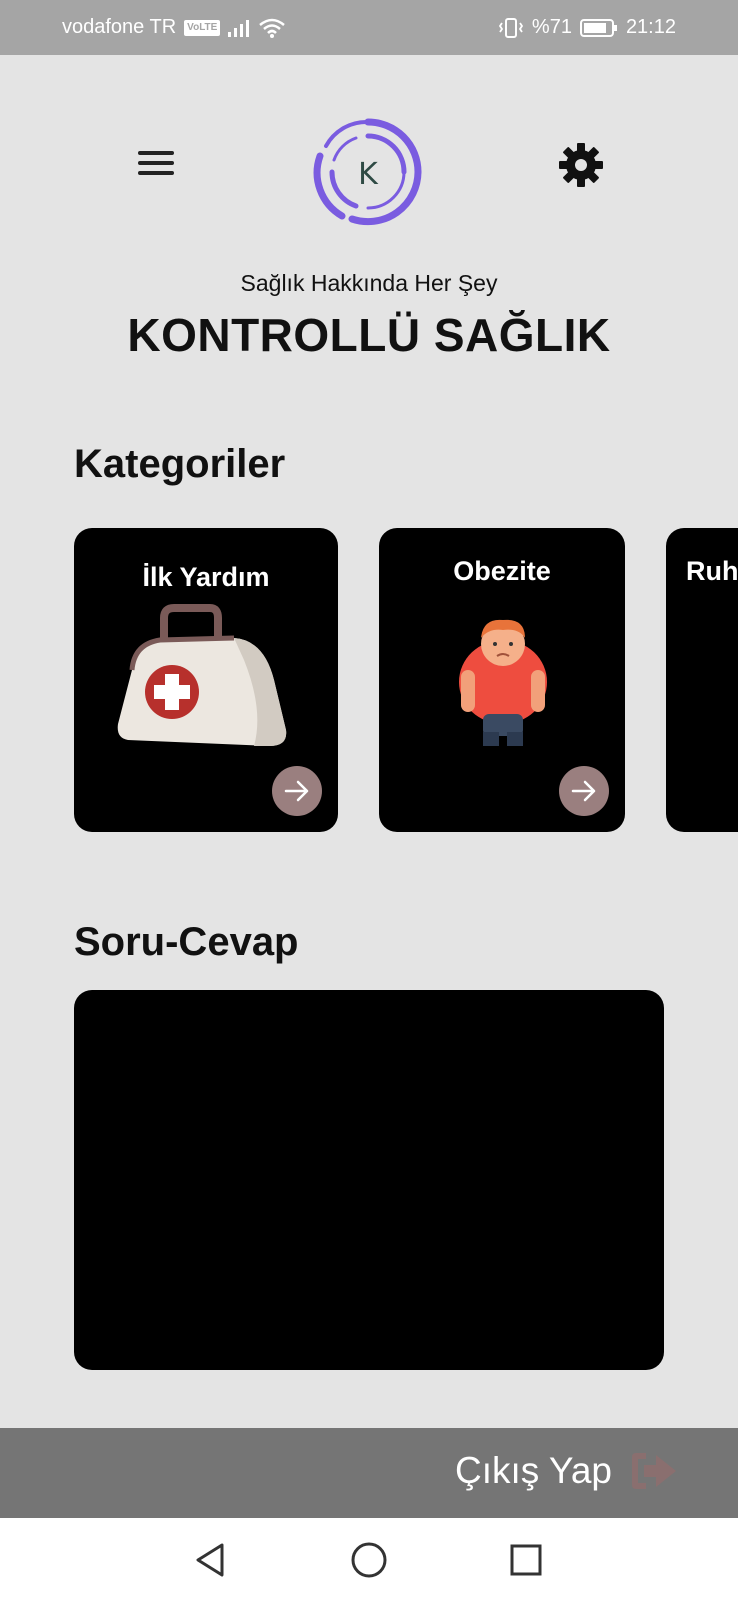 This screenshot has width=738, height=1600. What do you see at coordinates (654, 1471) in the screenshot?
I see `logout-icon` at bounding box center [654, 1471].